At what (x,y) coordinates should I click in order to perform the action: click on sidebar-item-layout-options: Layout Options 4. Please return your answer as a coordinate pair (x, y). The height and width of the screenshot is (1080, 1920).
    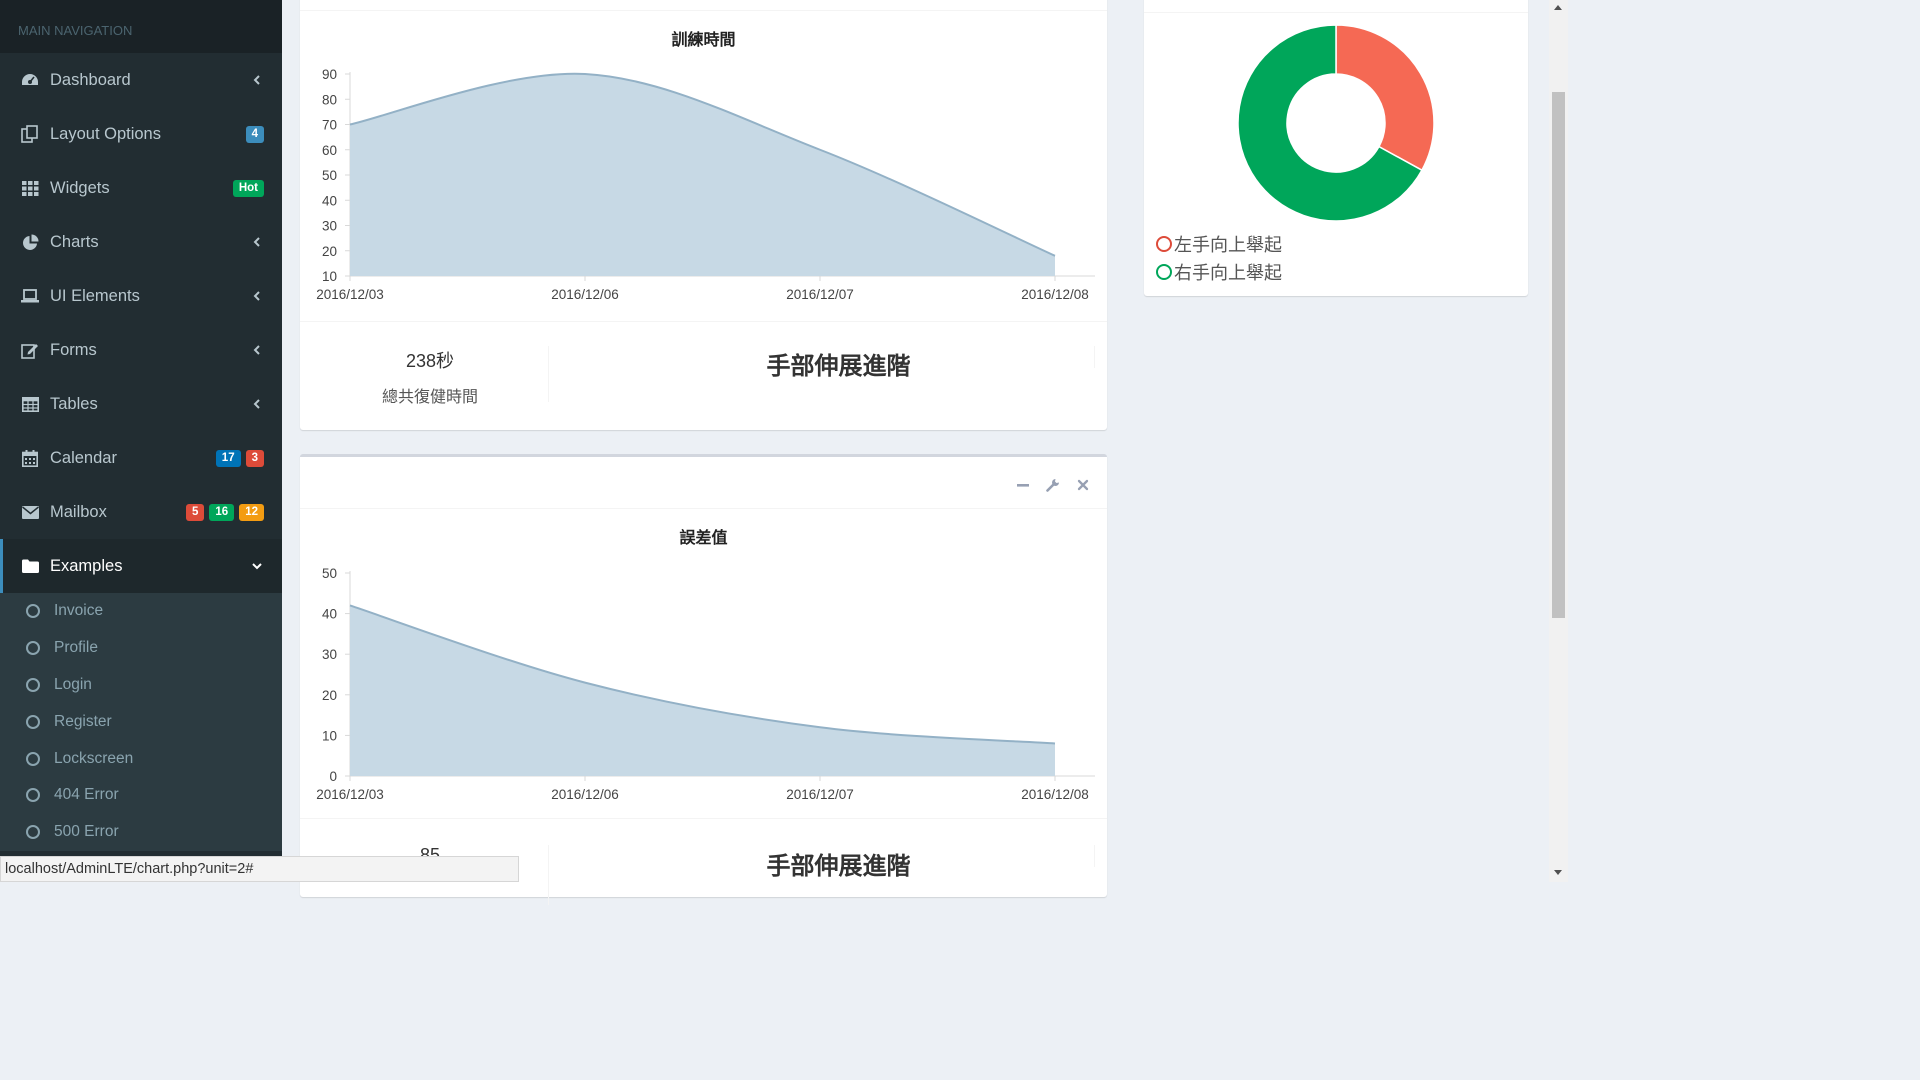
    Looking at the image, I should click on (141, 134).